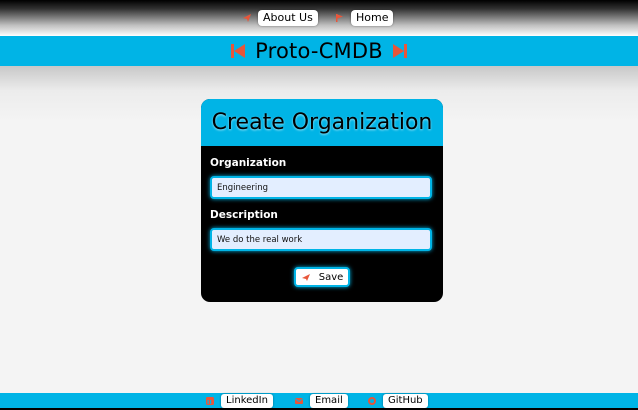 The width and height of the screenshot is (638, 410). What do you see at coordinates (321, 187) in the screenshot?
I see `organization-field` at bounding box center [321, 187].